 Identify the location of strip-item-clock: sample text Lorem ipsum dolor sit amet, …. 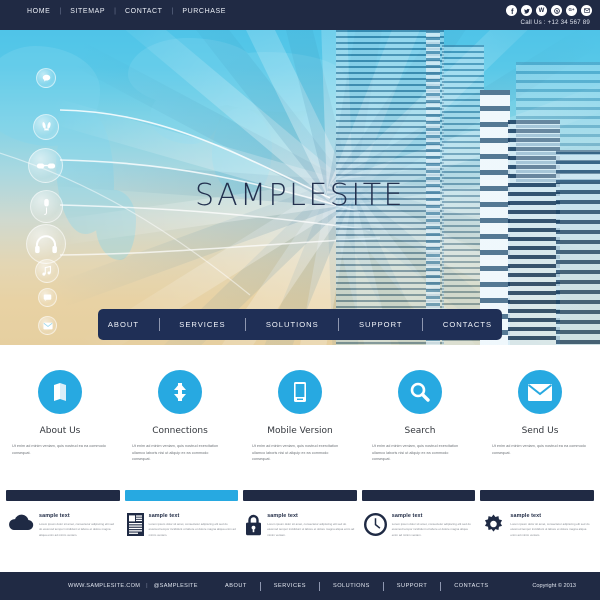
(419, 519).